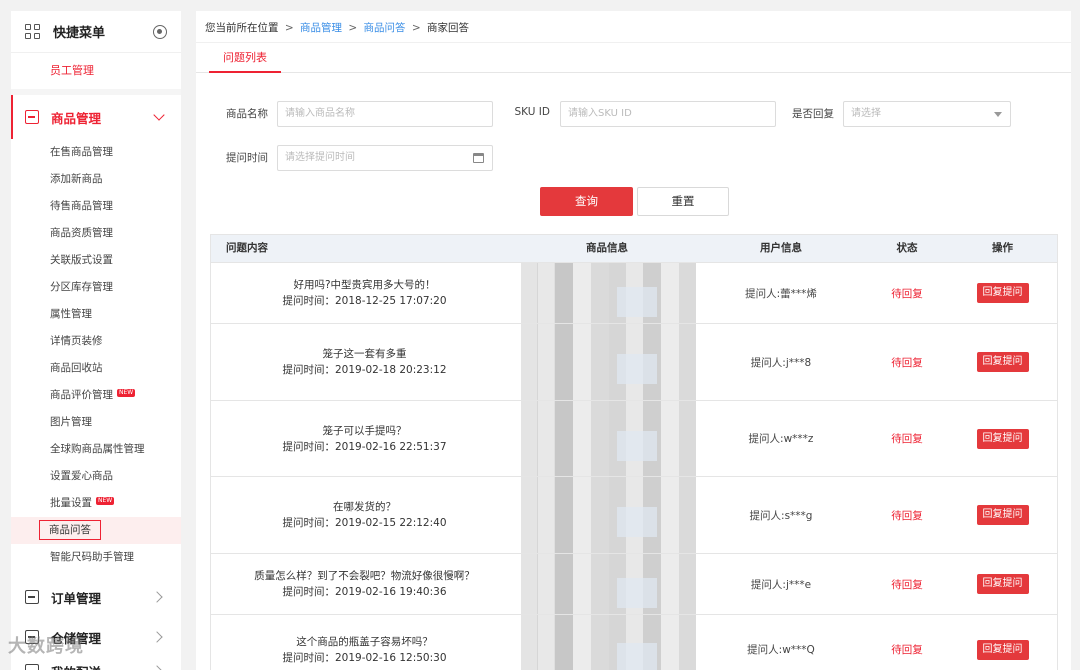  Describe the element at coordinates (81, 287) in the screenshot. I see `sidebar-subitem-label: 分区库存管理` at that location.